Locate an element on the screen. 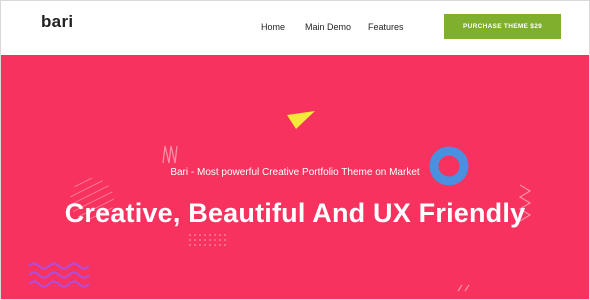  blue-ring-icon is located at coordinates (449, 166).